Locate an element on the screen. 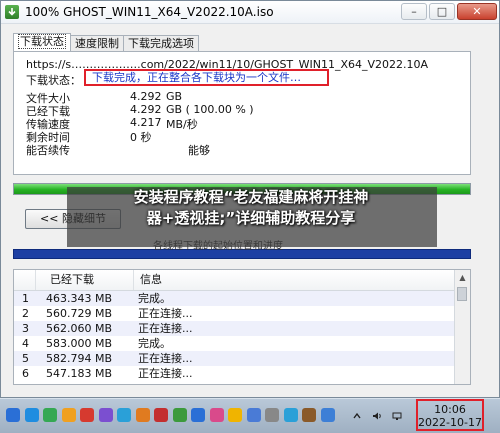 This screenshot has width=500, height=433. scroll-up-icon: ▲ is located at coordinates (462, 277).